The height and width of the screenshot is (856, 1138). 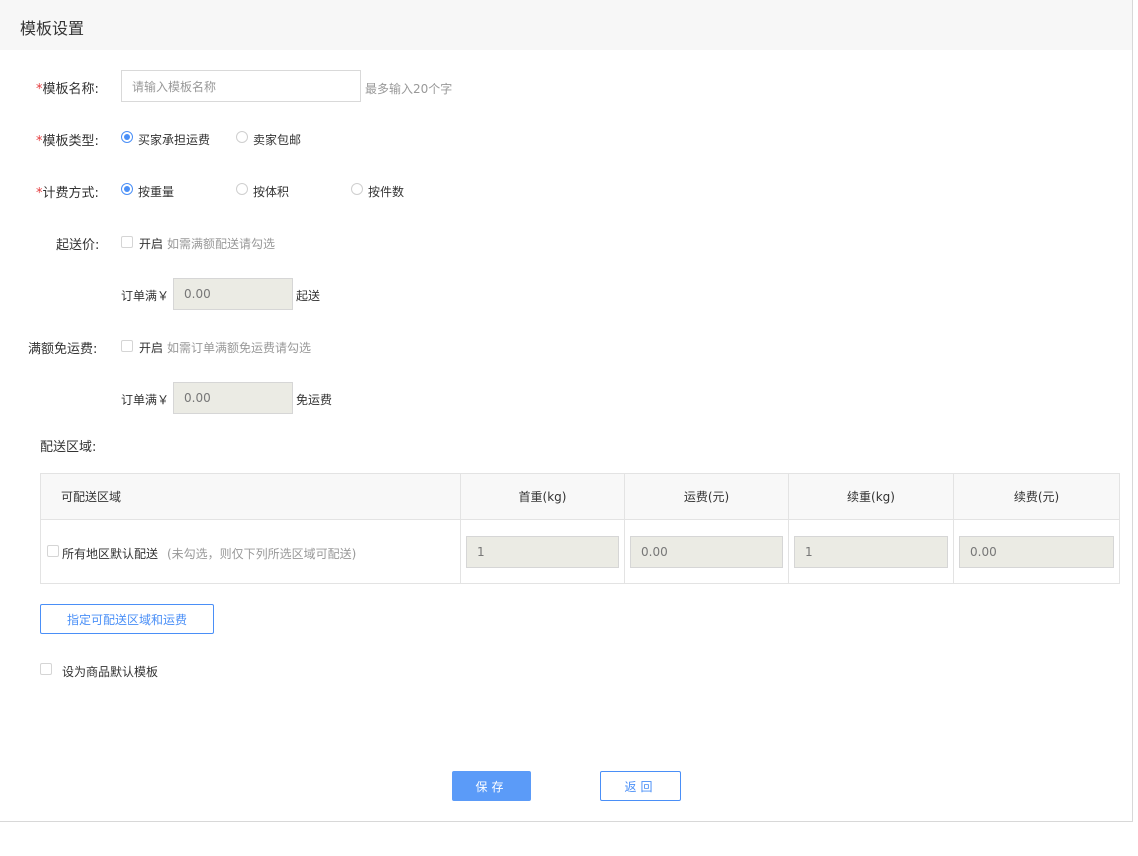 What do you see at coordinates (127, 242) in the screenshot?
I see `min-order-checkbox` at bounding box center [127, 242].